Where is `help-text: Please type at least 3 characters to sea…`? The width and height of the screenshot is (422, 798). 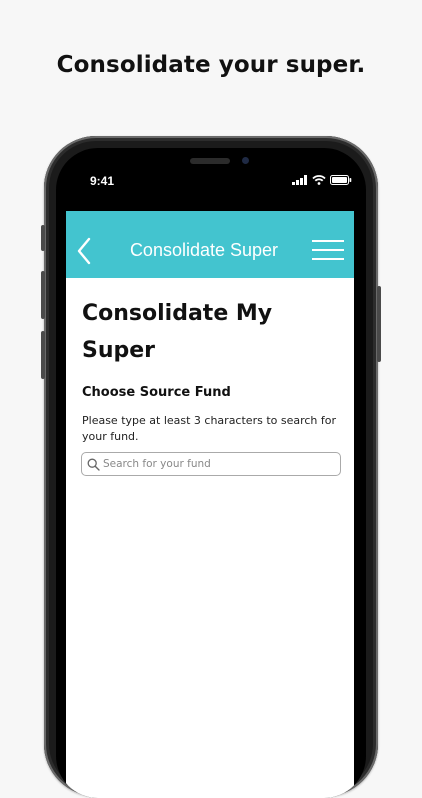
help-text: Please type at least 3 characters to sea… is located at coordinates (209, 428).